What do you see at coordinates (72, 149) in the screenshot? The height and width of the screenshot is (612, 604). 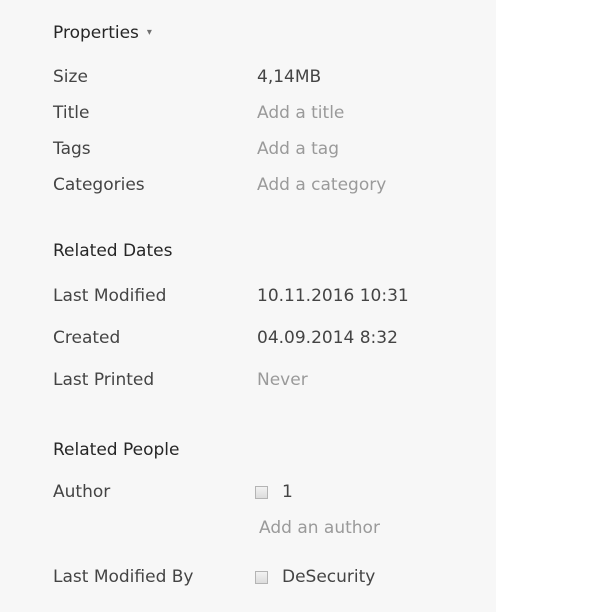 I see `tags-label: Tags` at bounding box center [72, 149].